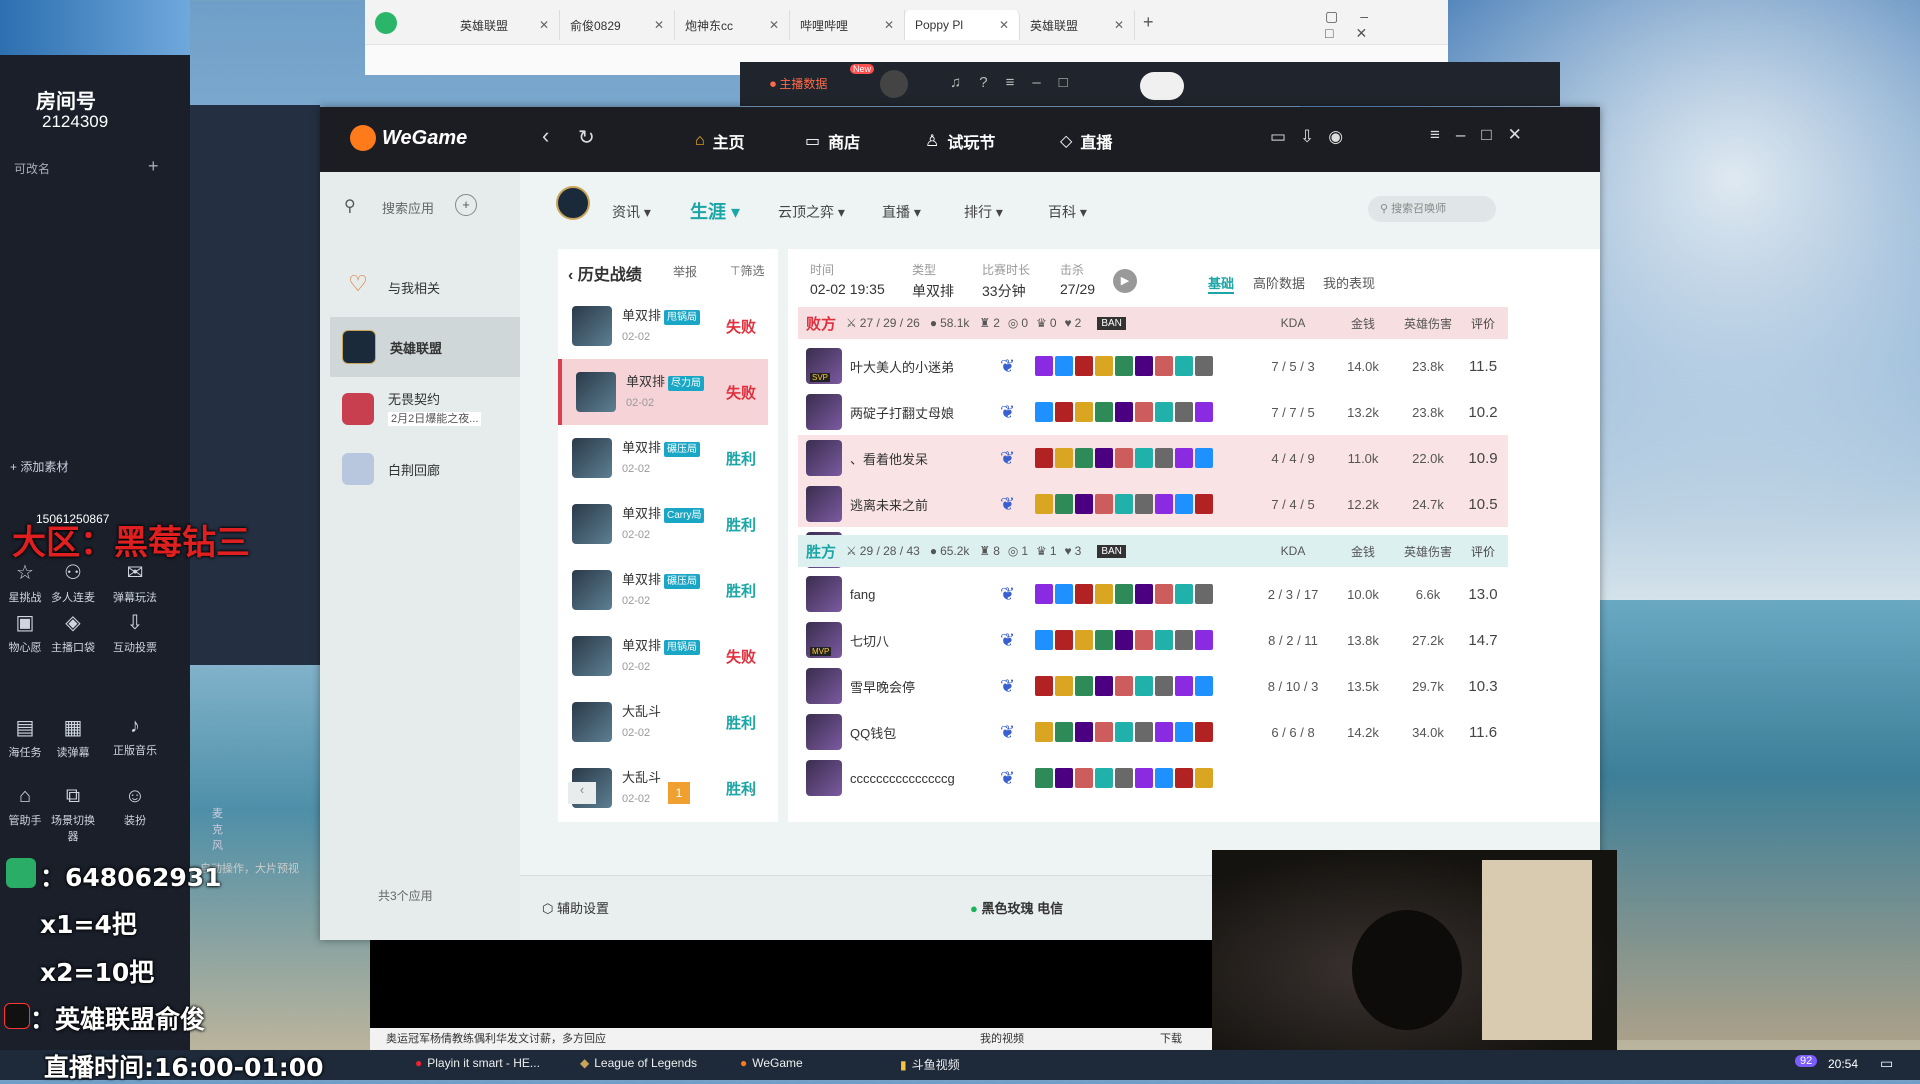 This screenshot has height=1084, width=1920. I want to click on browser-tab-2: 俞俊0829 ✕, so click(617, 25).